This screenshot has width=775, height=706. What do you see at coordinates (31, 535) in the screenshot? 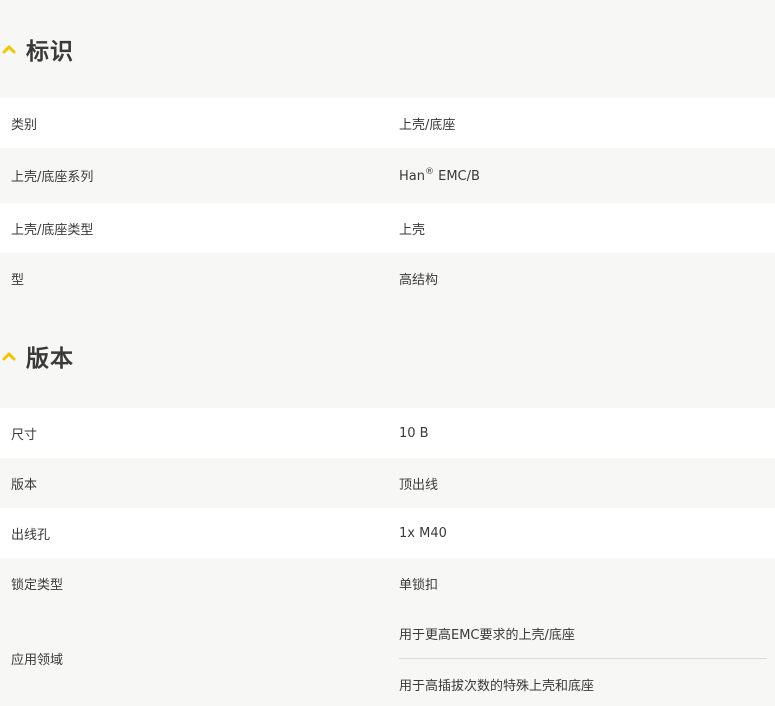
I see `spec-key: 出线孔` at bounding box center [31, 535].